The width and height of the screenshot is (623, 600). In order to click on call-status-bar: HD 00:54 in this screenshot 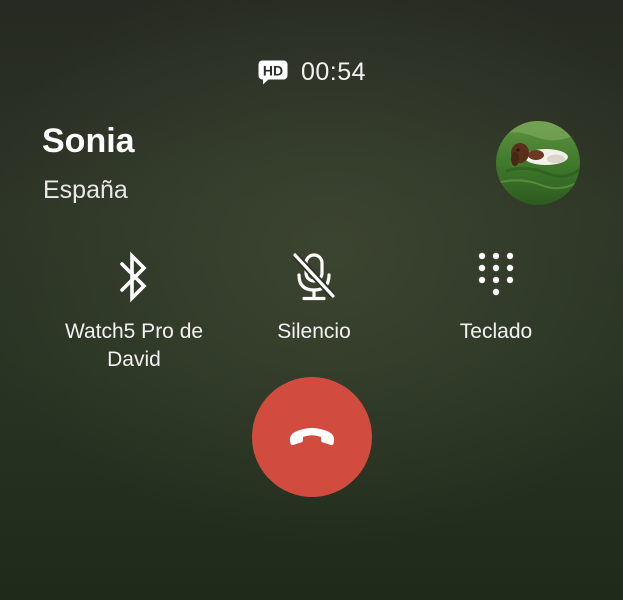, I will do `click(311, 72)`.